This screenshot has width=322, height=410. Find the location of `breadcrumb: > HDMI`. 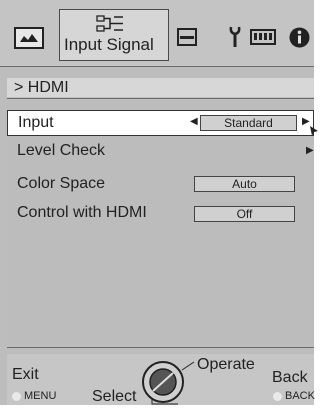

breadcrumb: > HDMI is located at coordinates (41, 87).